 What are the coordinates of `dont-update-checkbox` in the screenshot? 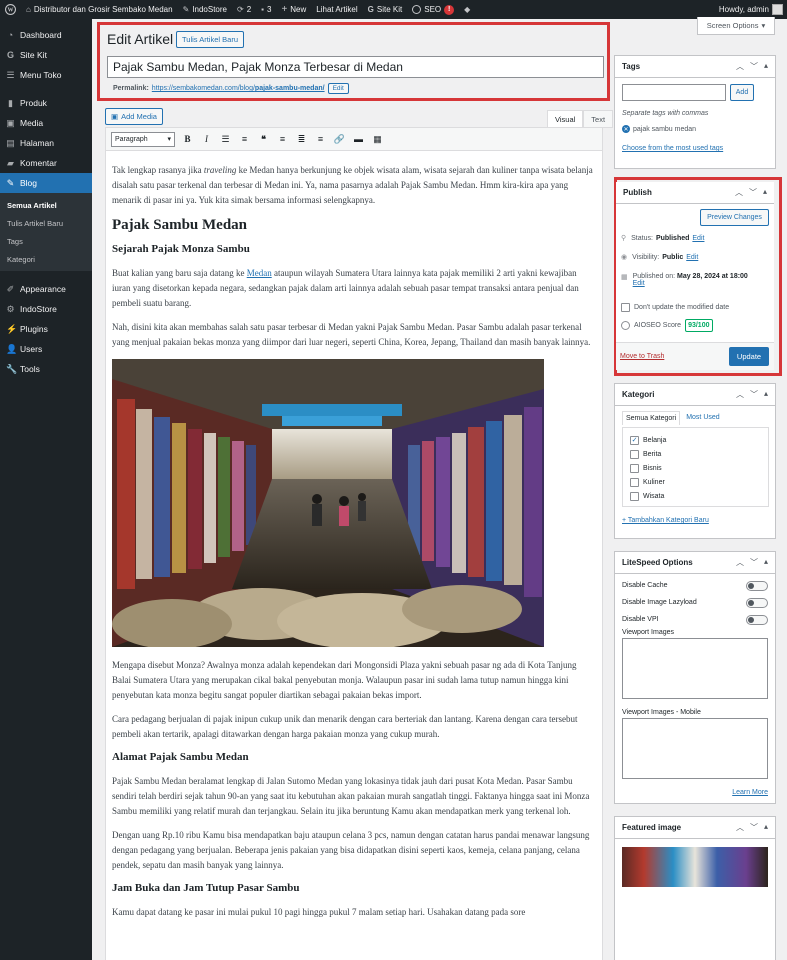 It's located at (625, 307).